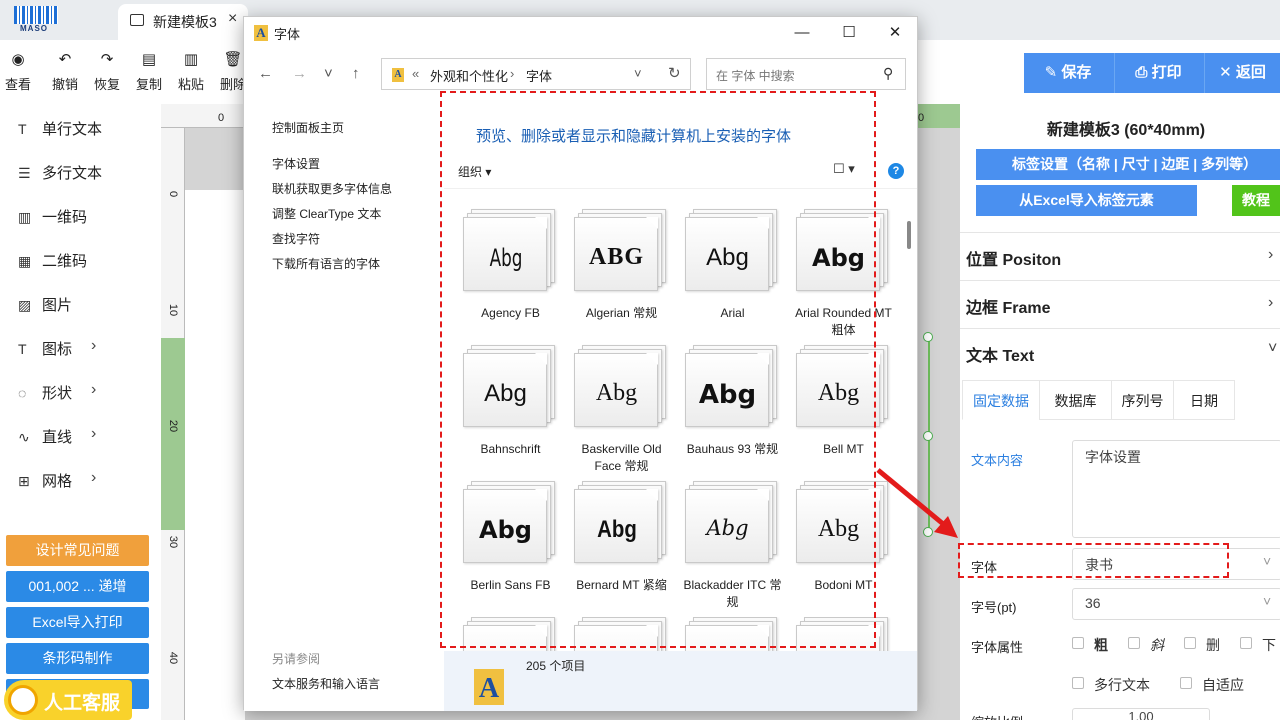 The image size is (1280, 720). I want to click on tool-label: 直线, so click(57, 437).